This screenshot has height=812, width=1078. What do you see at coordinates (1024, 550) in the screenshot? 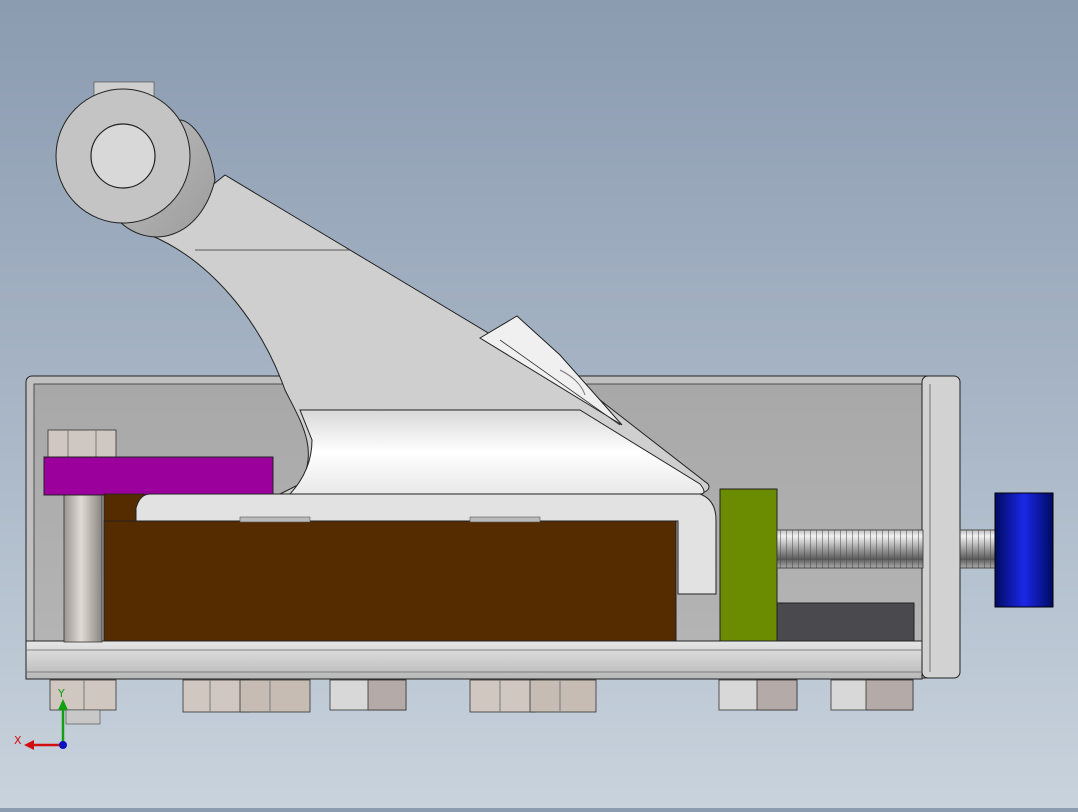
I see `blue-knob` at bounding box center [1024, 550].